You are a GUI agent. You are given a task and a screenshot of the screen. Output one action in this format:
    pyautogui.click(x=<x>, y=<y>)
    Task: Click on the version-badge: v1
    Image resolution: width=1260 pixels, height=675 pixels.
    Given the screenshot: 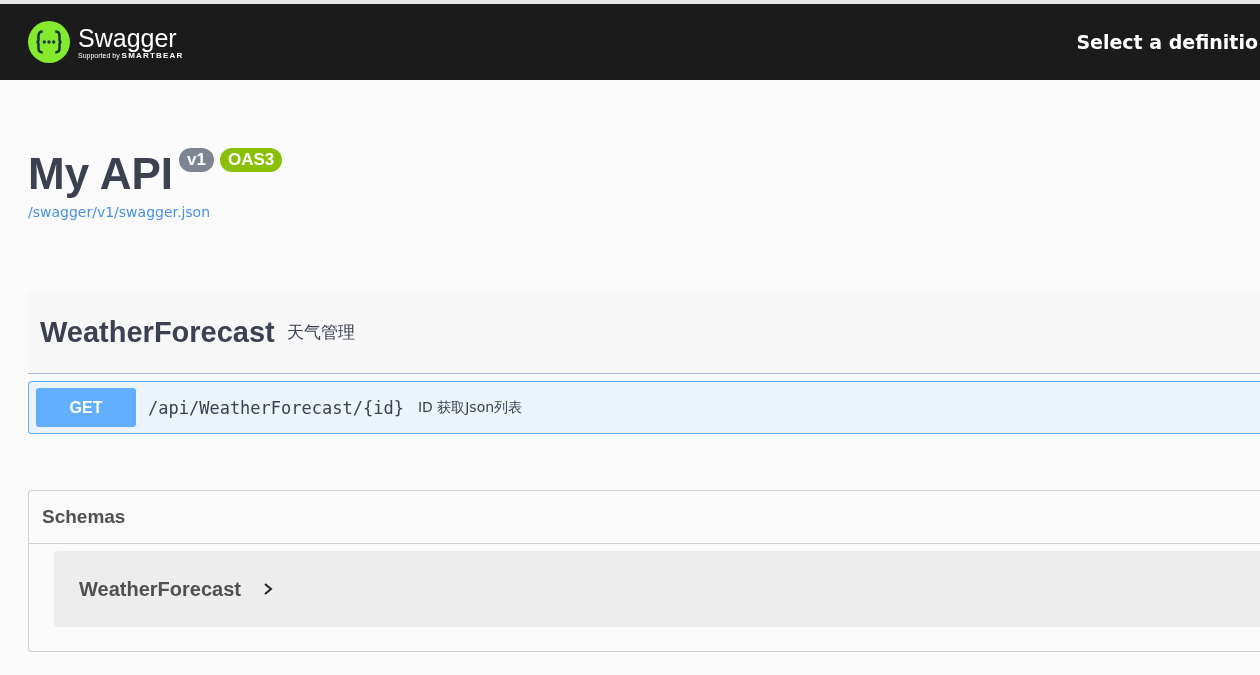 What is the action you would take?
    pyautogui.click(x=196, y=160)
    